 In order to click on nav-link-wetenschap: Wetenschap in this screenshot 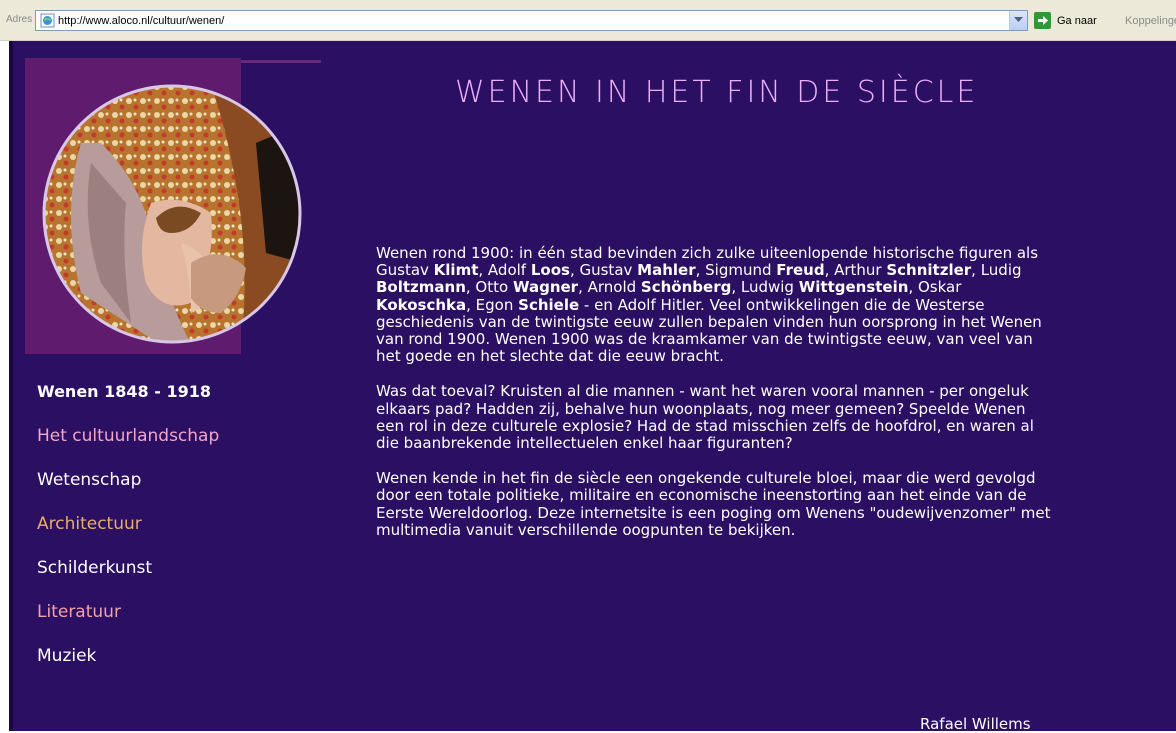, I will do `click(89, 480)`.